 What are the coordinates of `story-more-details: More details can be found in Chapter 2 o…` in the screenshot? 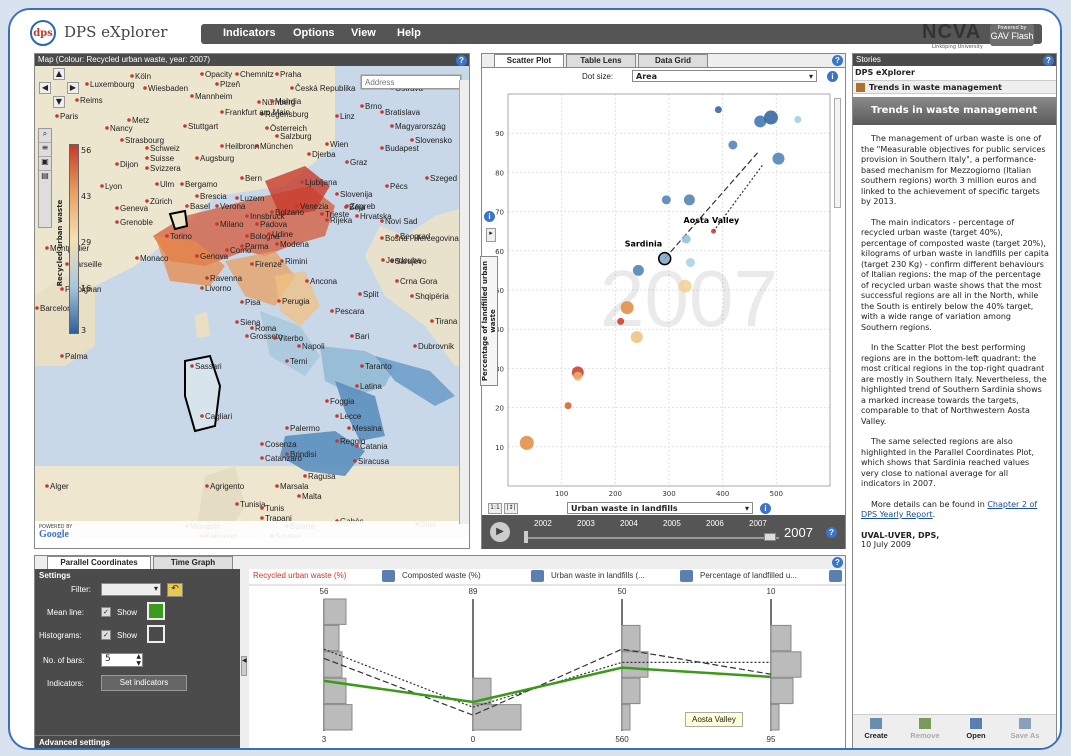 It's located at (955, 510).